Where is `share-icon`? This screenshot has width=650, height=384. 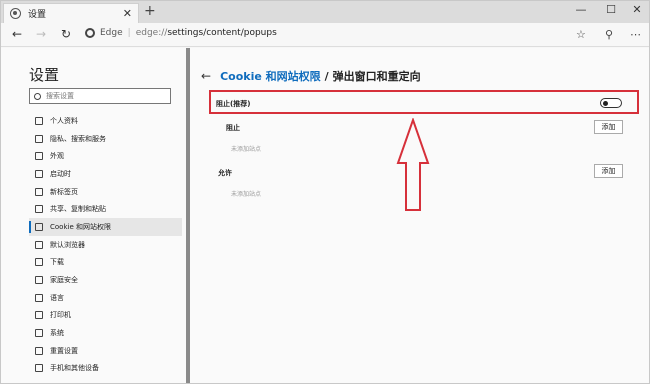 share-icon is located at coordinates (39, 209).